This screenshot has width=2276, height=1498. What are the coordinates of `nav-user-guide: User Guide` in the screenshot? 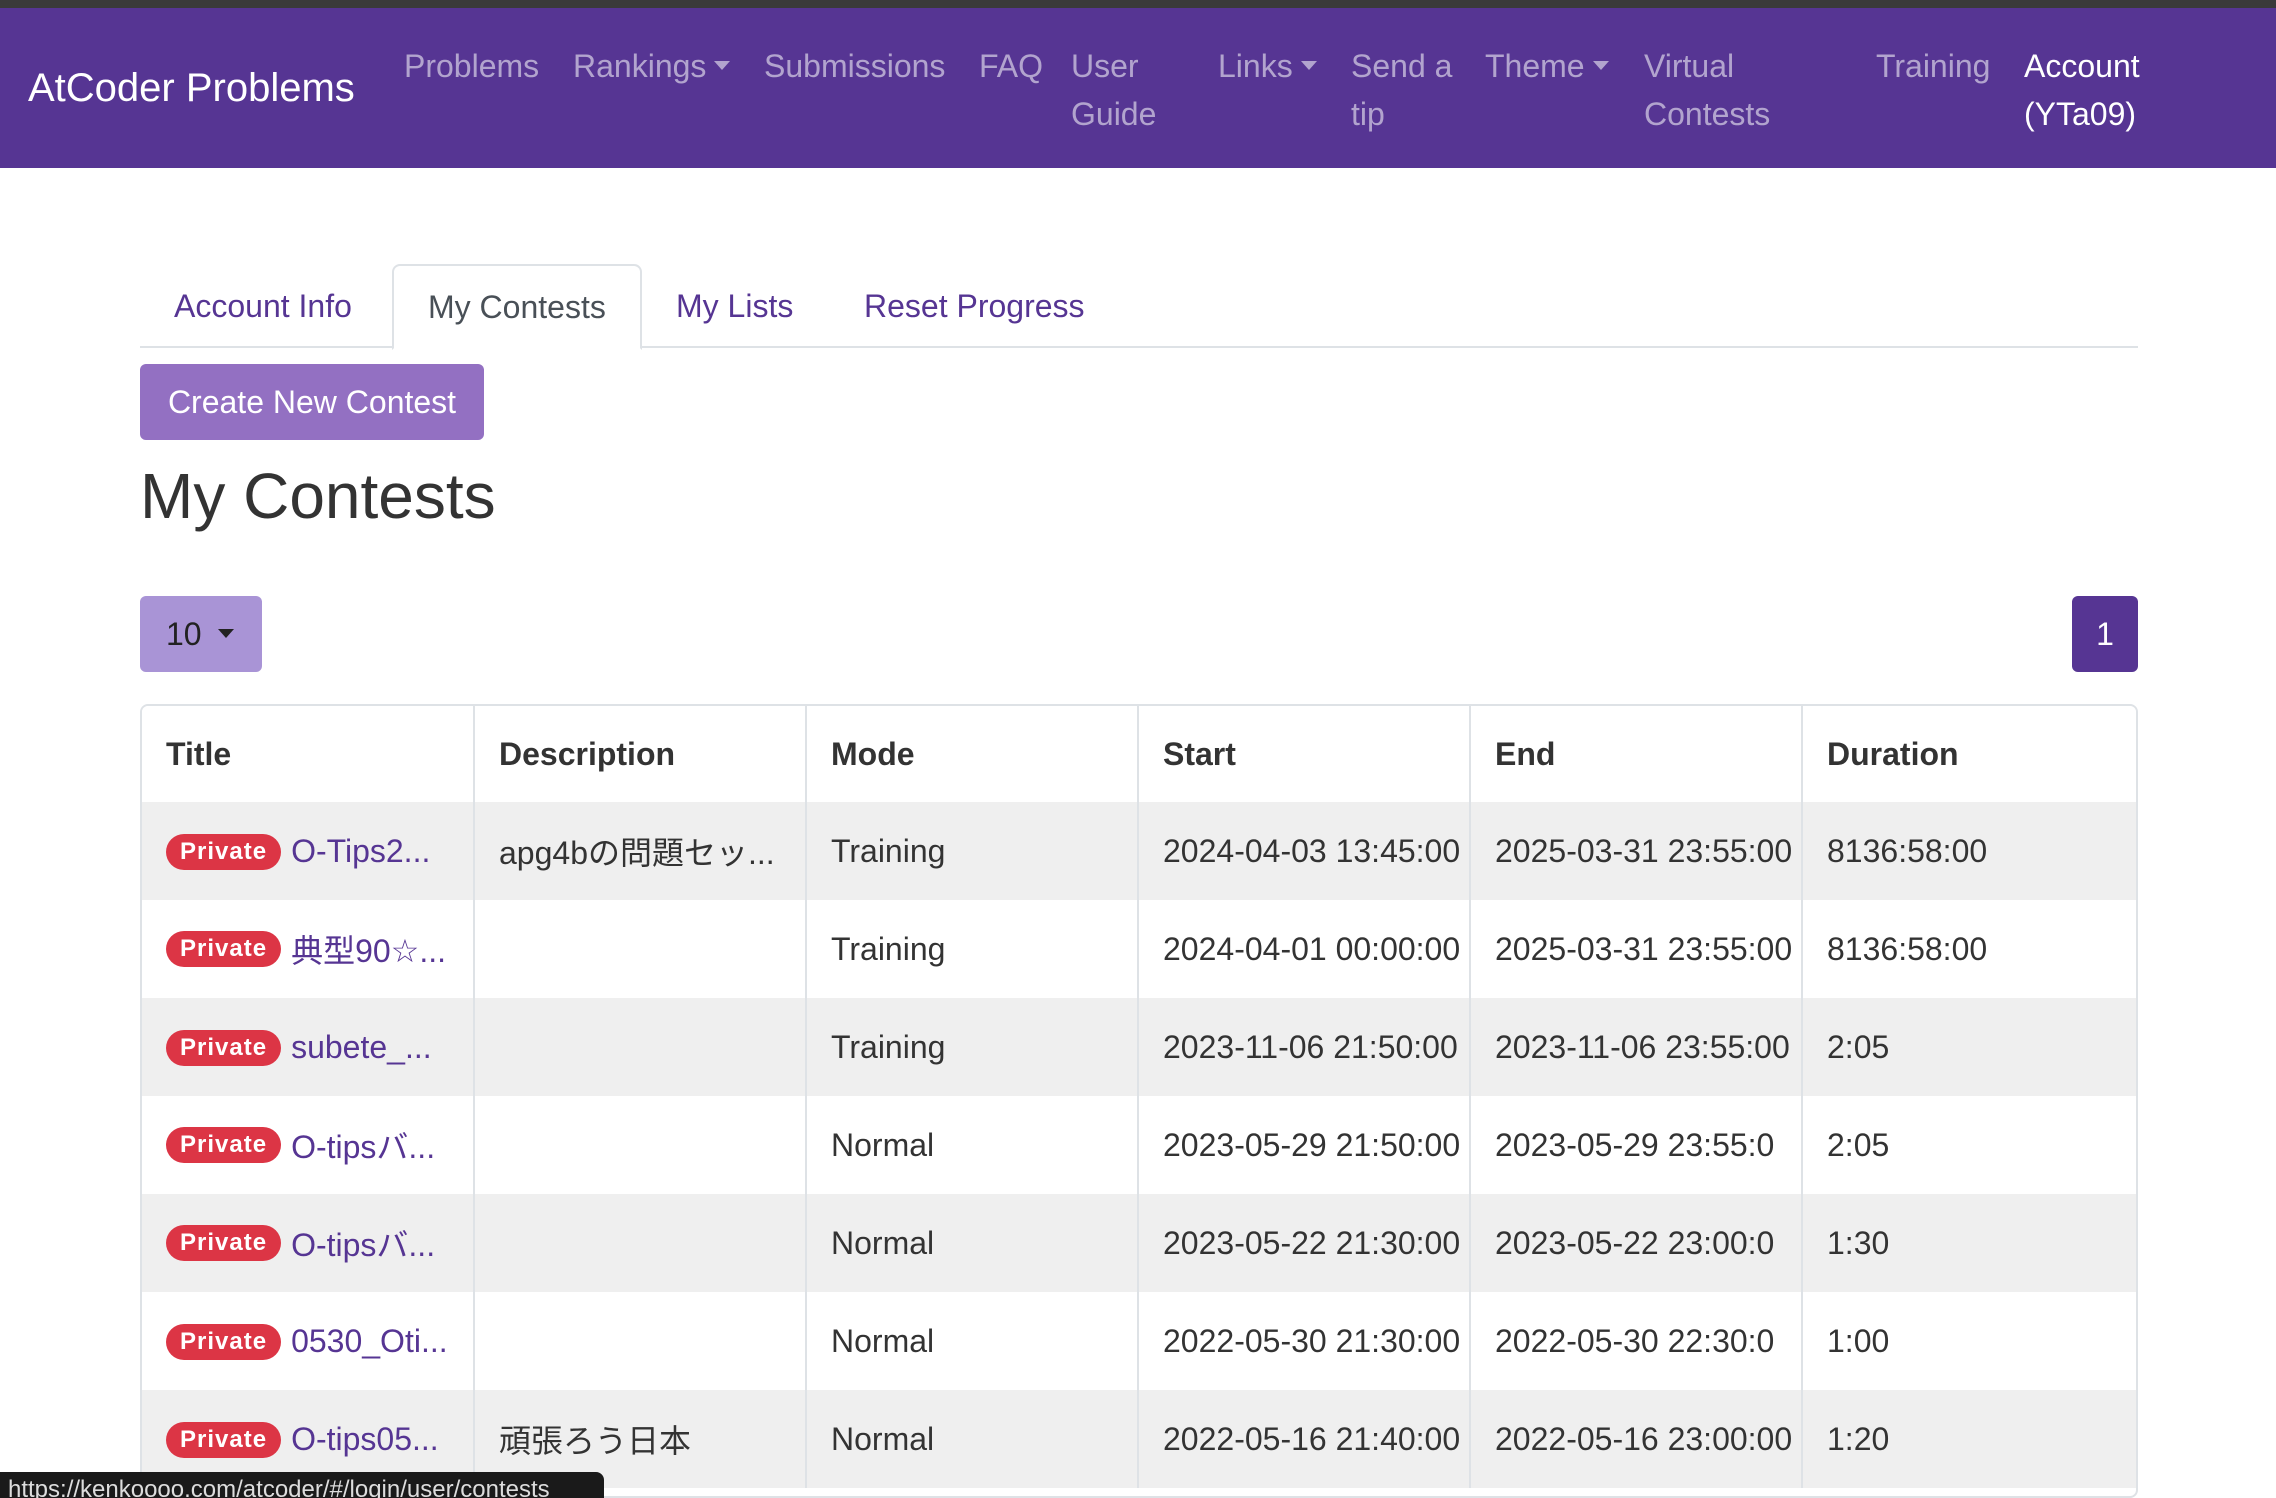 It's located at (1113, 90).